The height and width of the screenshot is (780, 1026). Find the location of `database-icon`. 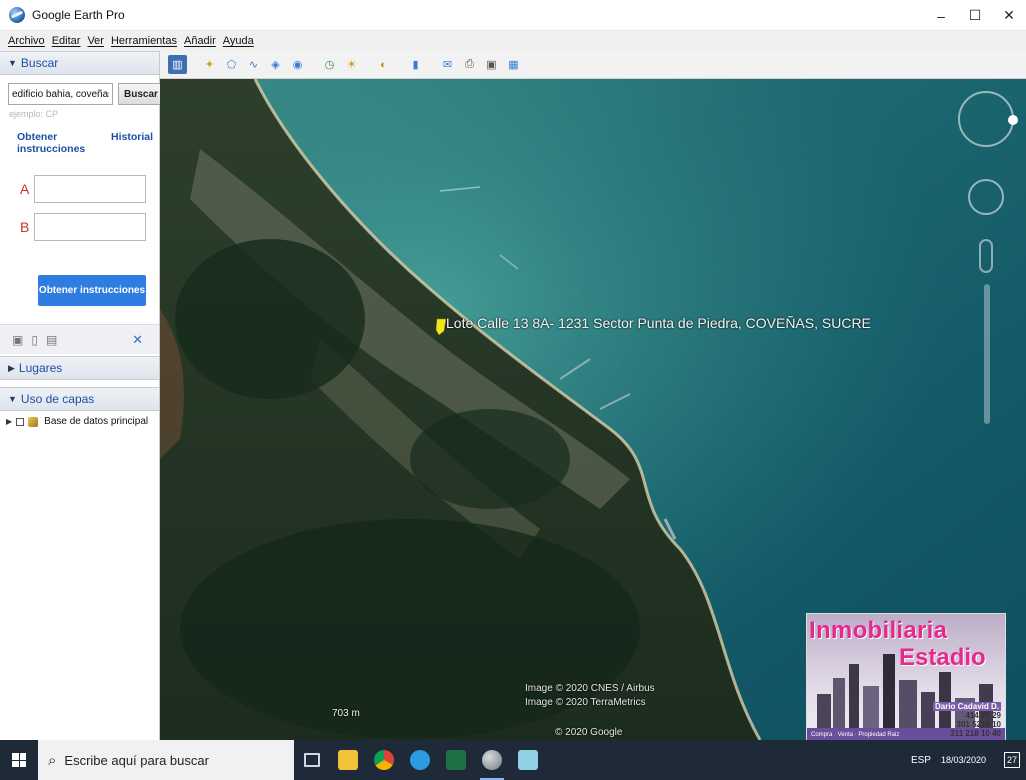

database-icon is located at coordinates (33, 421).